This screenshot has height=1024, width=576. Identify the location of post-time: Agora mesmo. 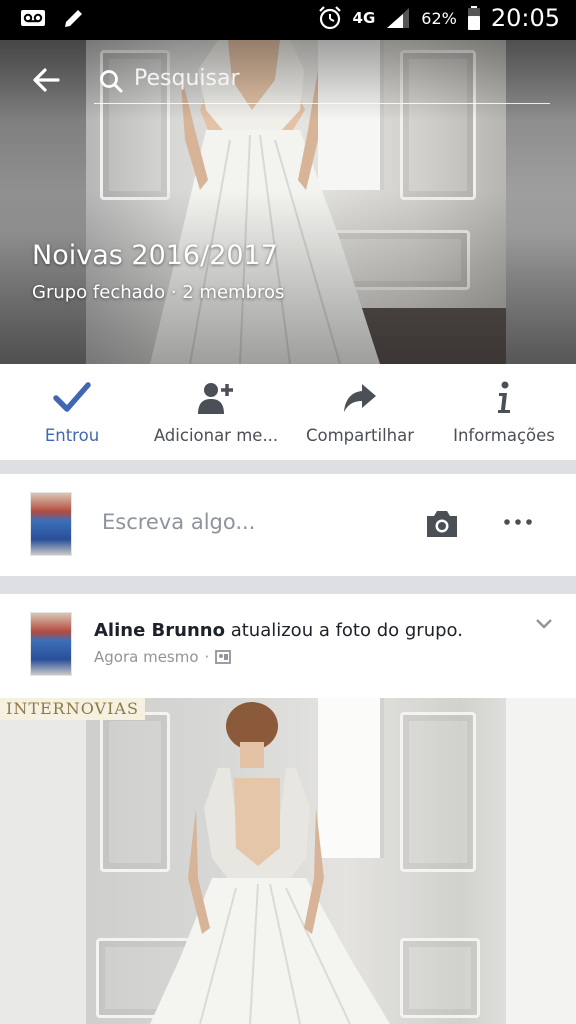
(146, 657).